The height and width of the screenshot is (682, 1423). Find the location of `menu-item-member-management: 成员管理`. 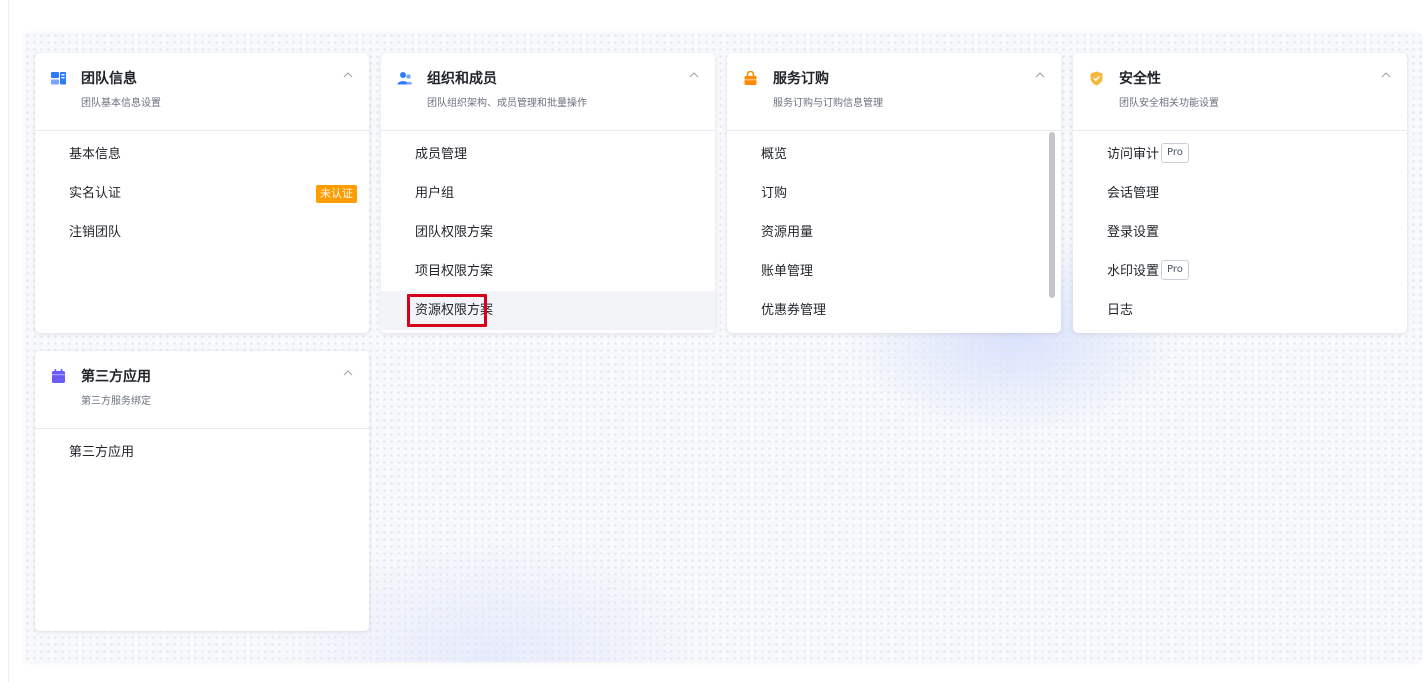

menu-item-member-management: 成员管理 is located at coordinates (548, 154).